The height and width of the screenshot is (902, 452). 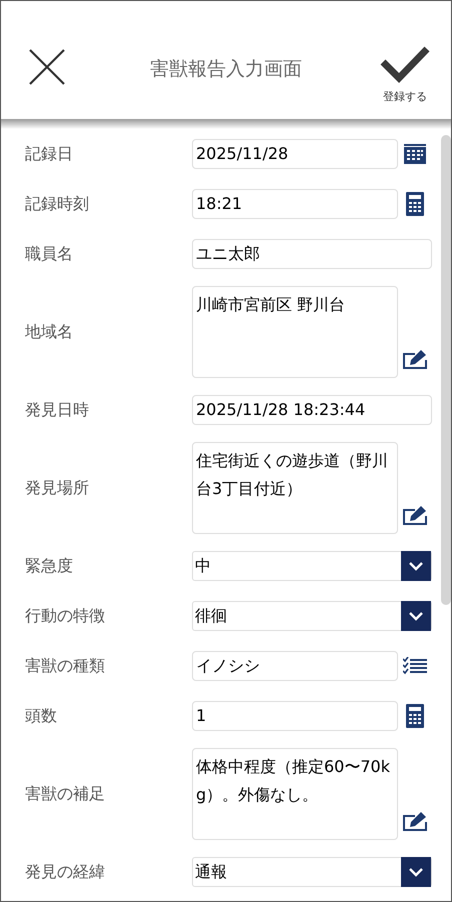 I want to click on close-icon, so click(x=47, y=67).